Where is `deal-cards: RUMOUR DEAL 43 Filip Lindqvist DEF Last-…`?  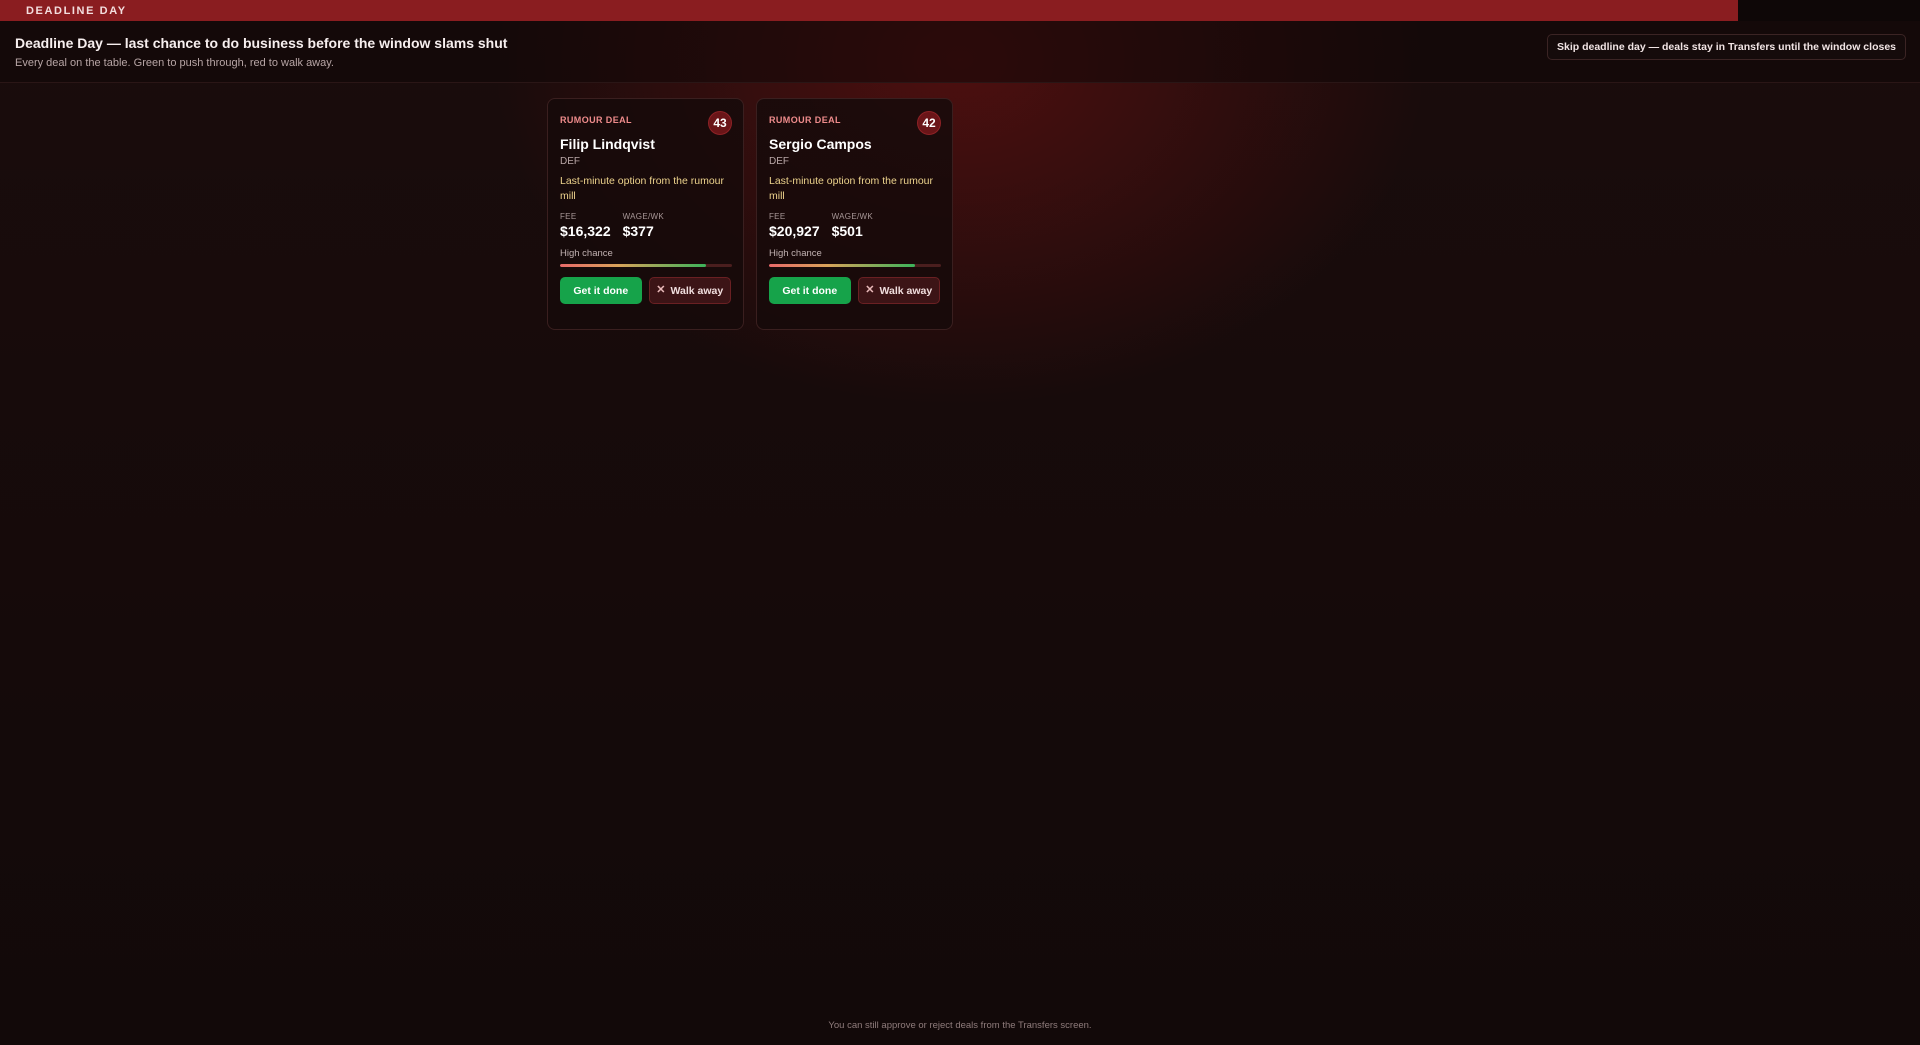 deal-cards: RUMOUR DEAL 43 Filip Lindqvist DEF Last-… is located at coordinates (750, 214).